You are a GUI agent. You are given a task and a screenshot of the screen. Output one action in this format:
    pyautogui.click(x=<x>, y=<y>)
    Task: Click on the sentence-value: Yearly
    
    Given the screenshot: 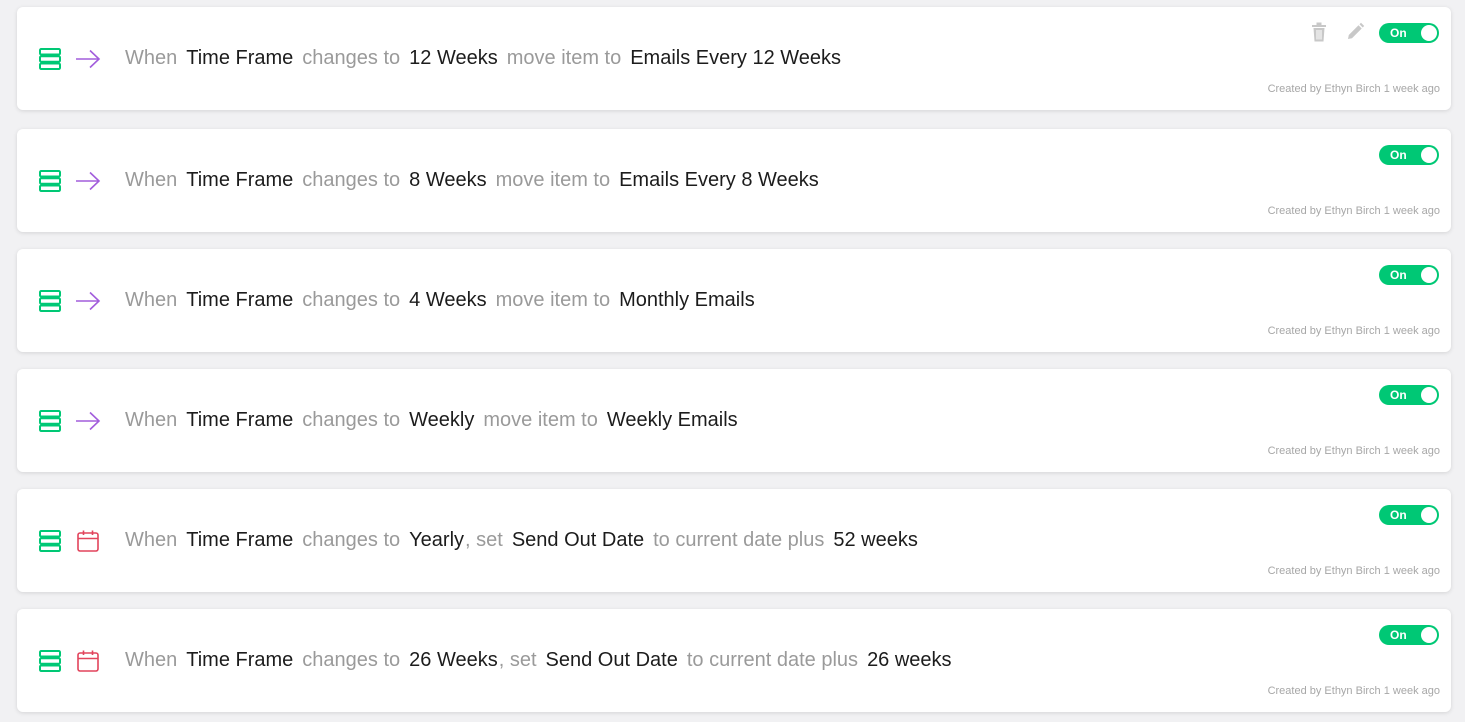 What is the action you would take?
    pyautogui.click(x=437, y=540)
    